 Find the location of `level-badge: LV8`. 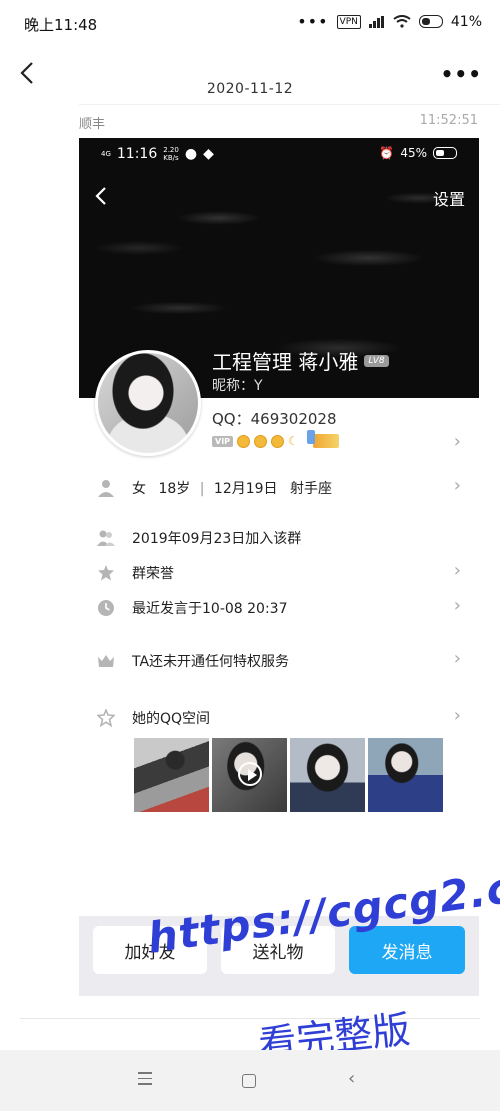

level-badge: LV8 is located at coordinates (376, 360).